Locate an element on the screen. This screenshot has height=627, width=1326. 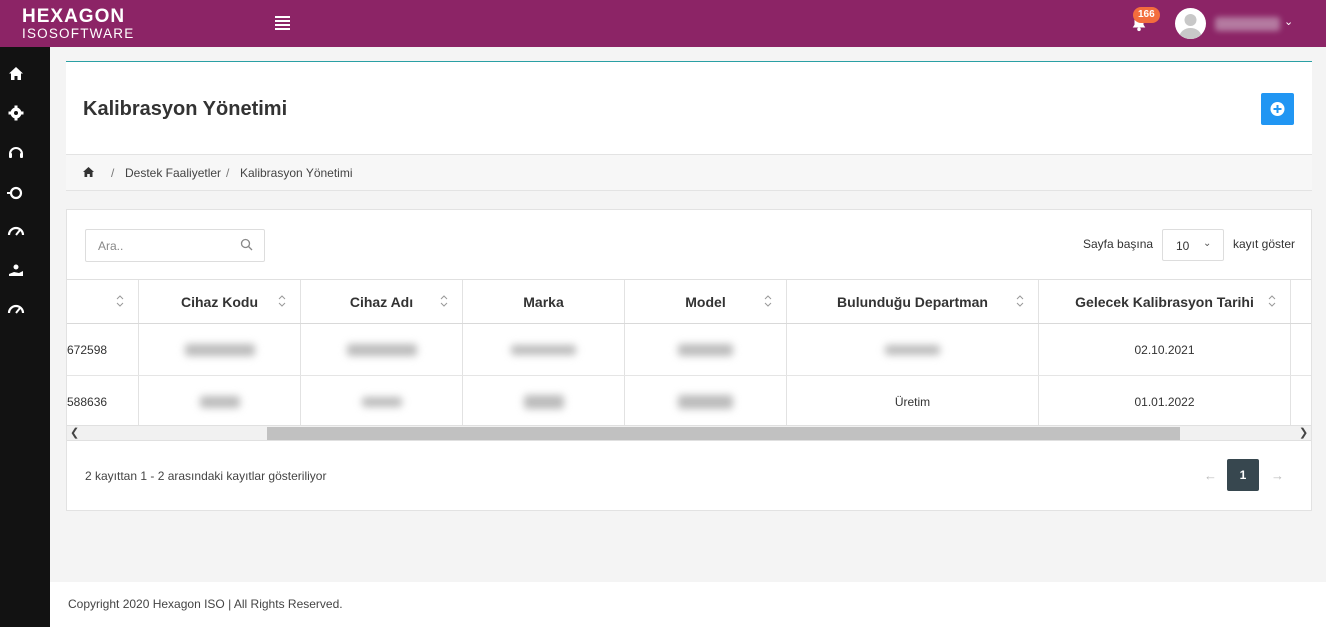
menu-toggle-icon is located at coordinates (282, 23).